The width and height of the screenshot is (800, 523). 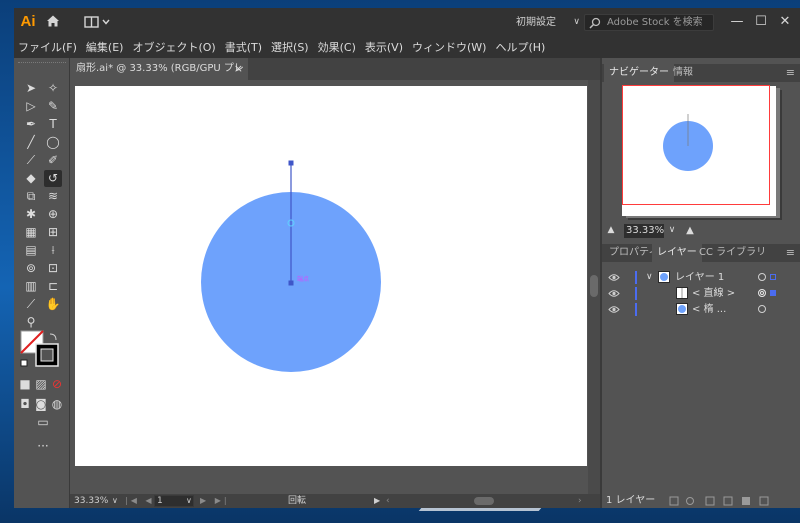 I want to click on scroll-right-arrow: ›, so click(x=580, y=501).